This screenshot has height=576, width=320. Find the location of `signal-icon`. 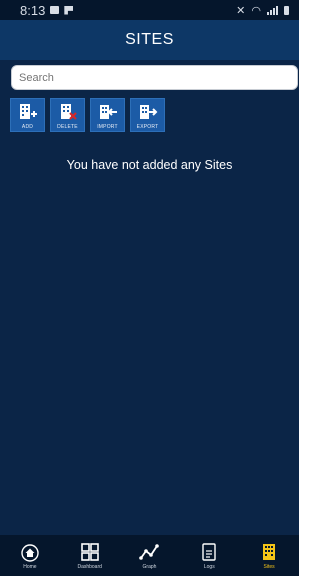

signal-icon is located at coordinates (272, 10).